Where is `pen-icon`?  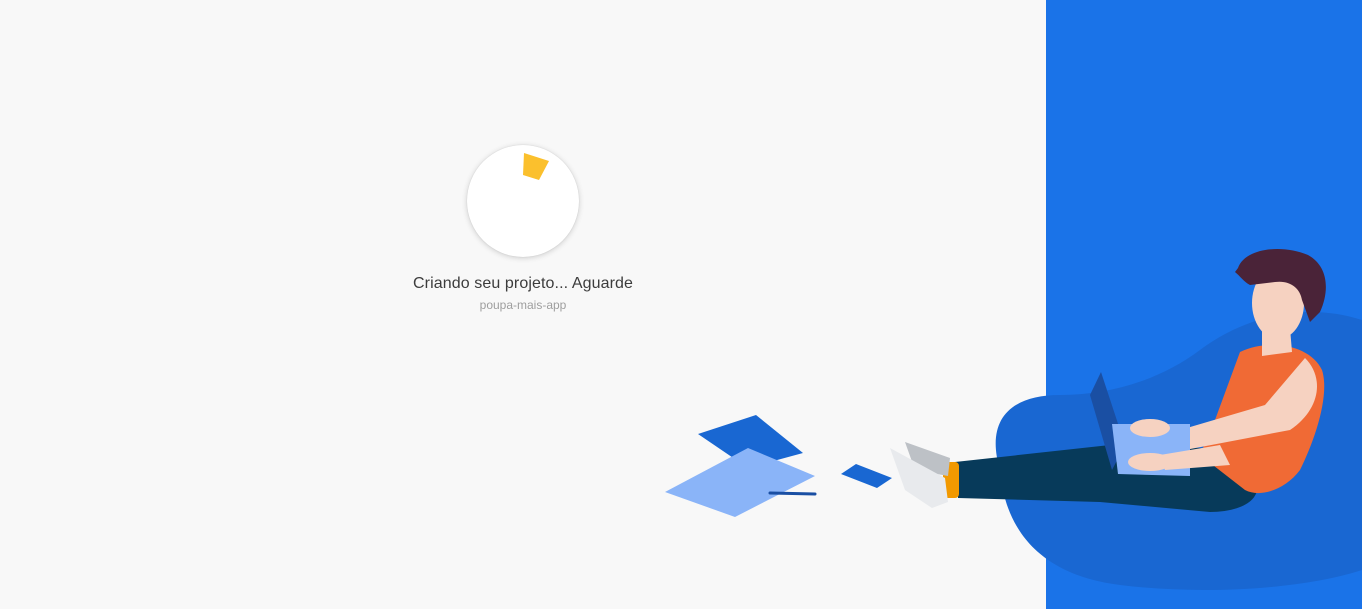
pen-icon is located at coordinates (792, 493).